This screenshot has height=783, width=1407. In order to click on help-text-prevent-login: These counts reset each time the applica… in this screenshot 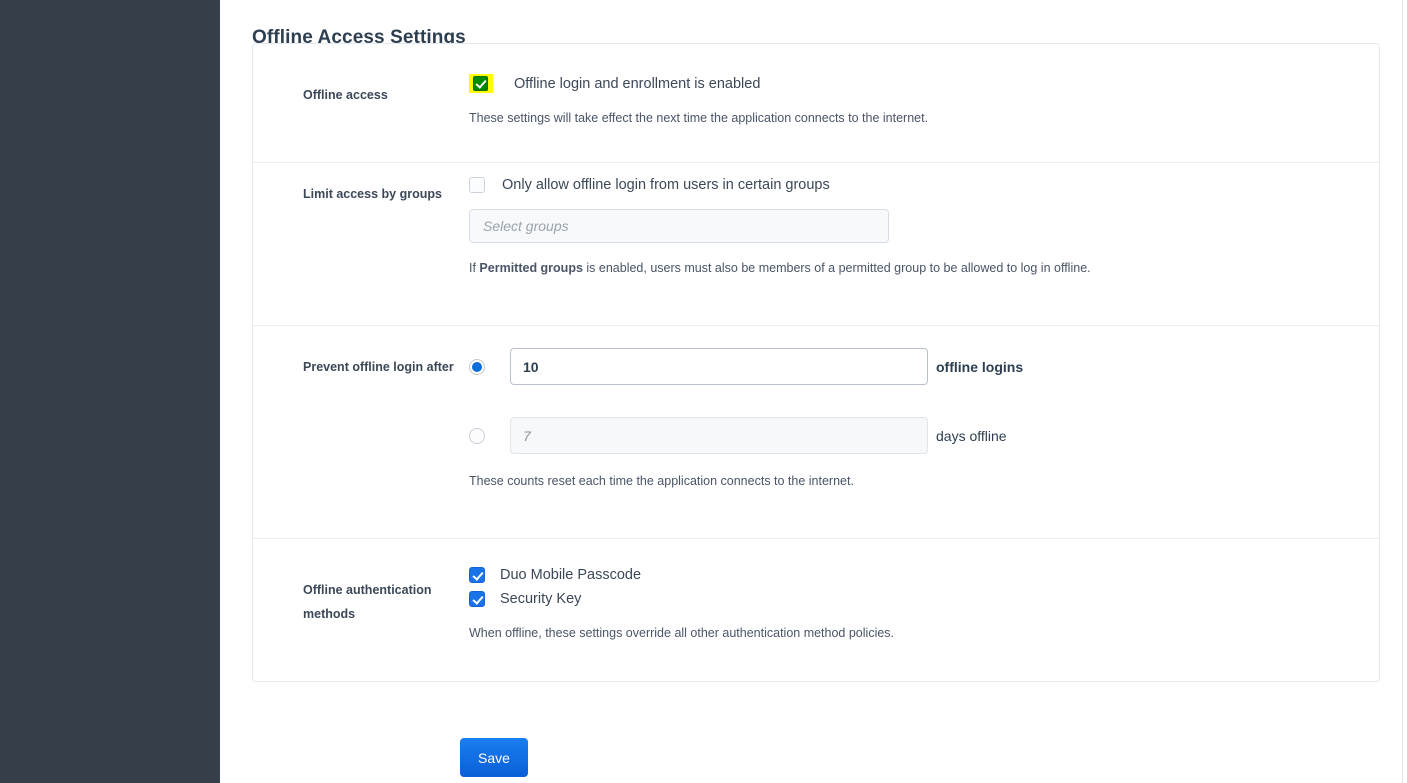, I will do `click(661, 481)`.